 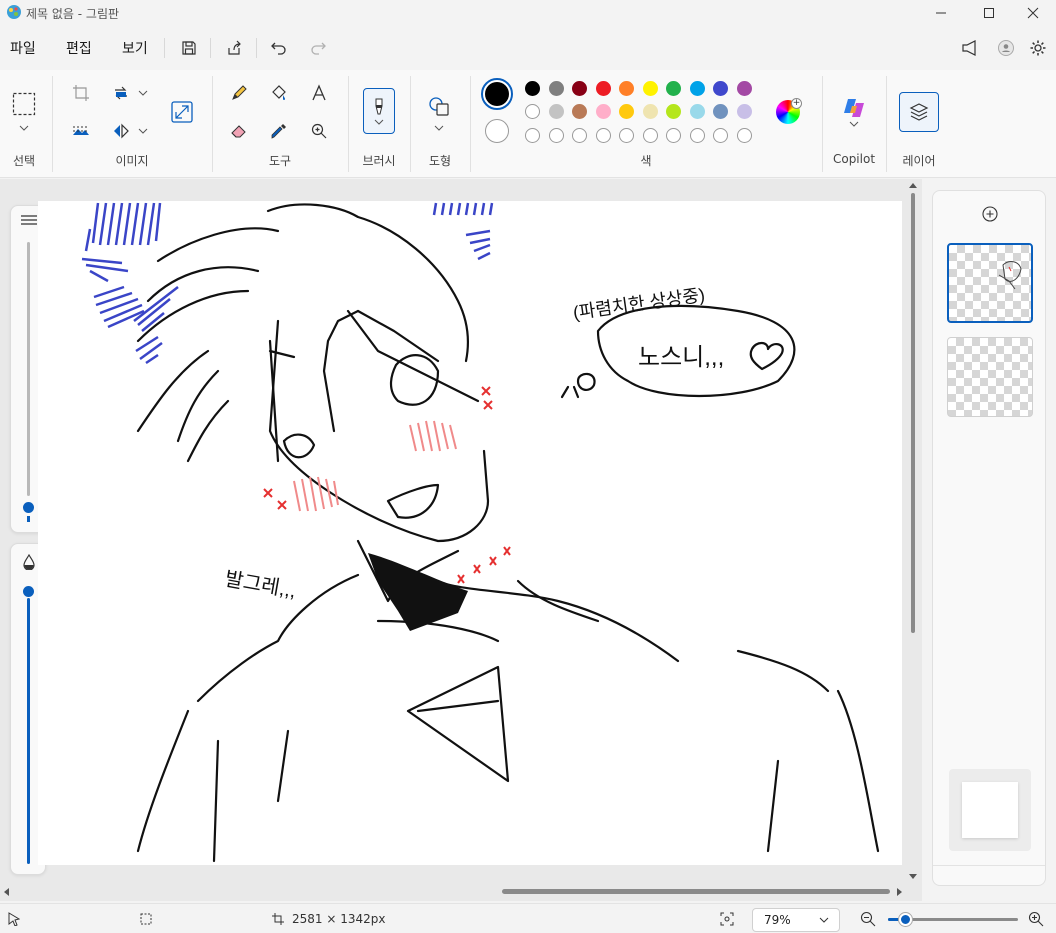 I want to click on layers-button, so click(x=919, y=112).